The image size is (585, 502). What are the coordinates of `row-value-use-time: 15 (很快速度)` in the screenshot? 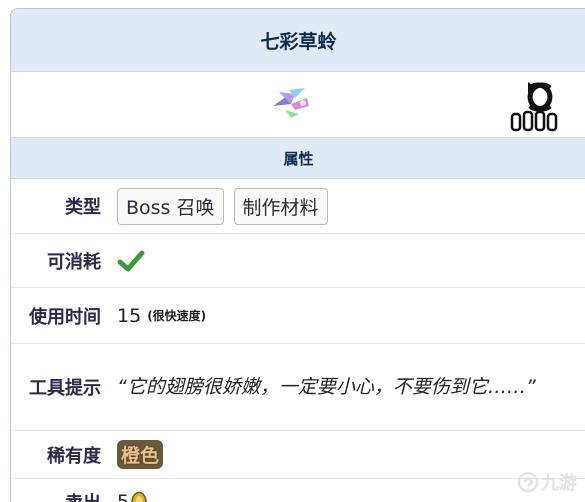 It's located at (351, 316).